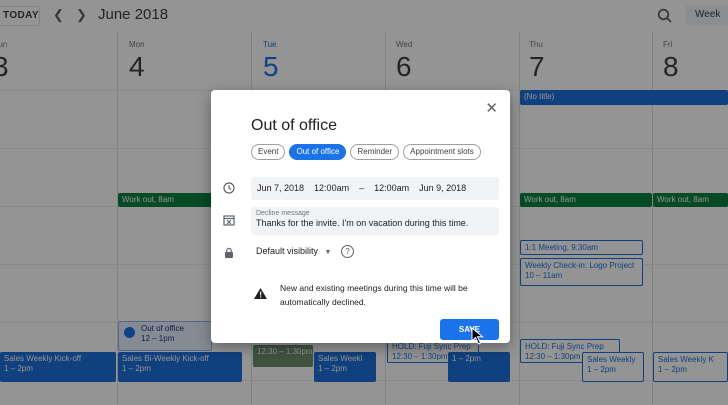 The height and width of the screenshot is (405, 728). What do you see at coordinates (260, 293) in the screenshot?
I see `warning-icon` at bounding box center [260, 293].